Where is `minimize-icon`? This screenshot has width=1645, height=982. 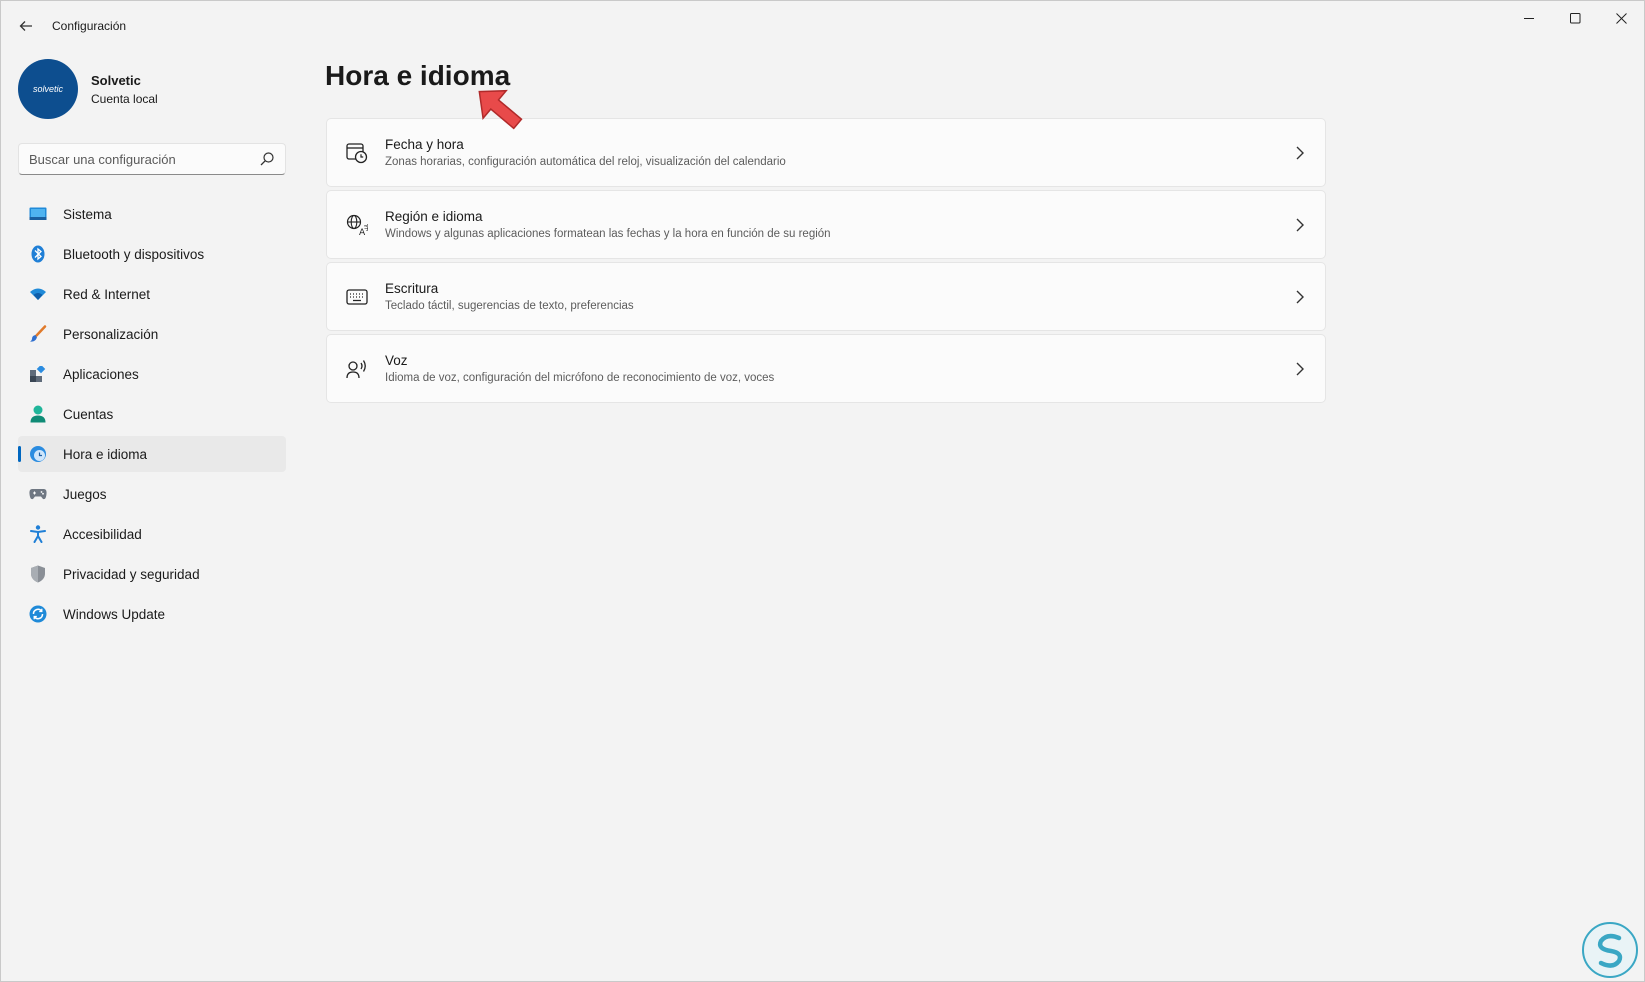
minimize-icon is located at coordinates (1528, 18).